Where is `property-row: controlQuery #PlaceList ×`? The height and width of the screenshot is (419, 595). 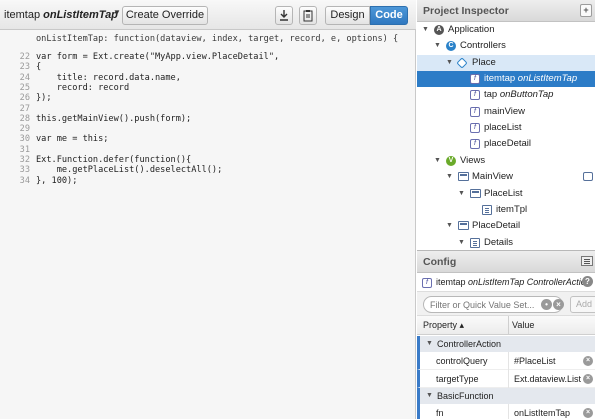 property-row: controlQuery #PlaceList × is located at coordinates (506, 361).